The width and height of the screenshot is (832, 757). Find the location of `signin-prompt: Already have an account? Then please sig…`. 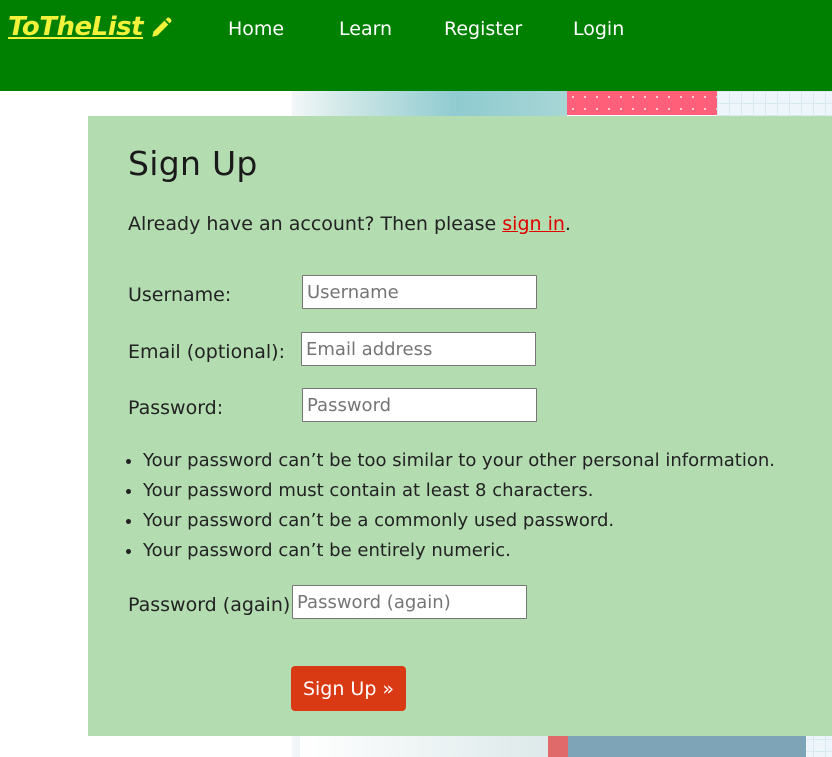

signin-prompt: Already have an account? Then please sig… is located at coordinates (349, 224).